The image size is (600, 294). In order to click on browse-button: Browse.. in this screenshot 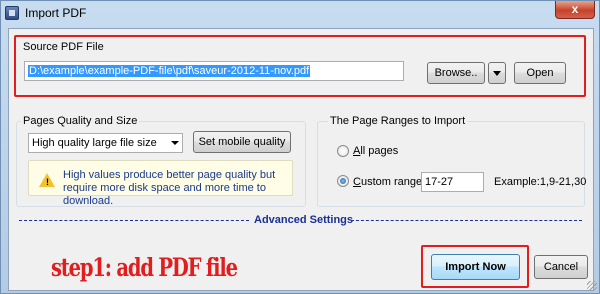, I will do `click(456, 73)`.